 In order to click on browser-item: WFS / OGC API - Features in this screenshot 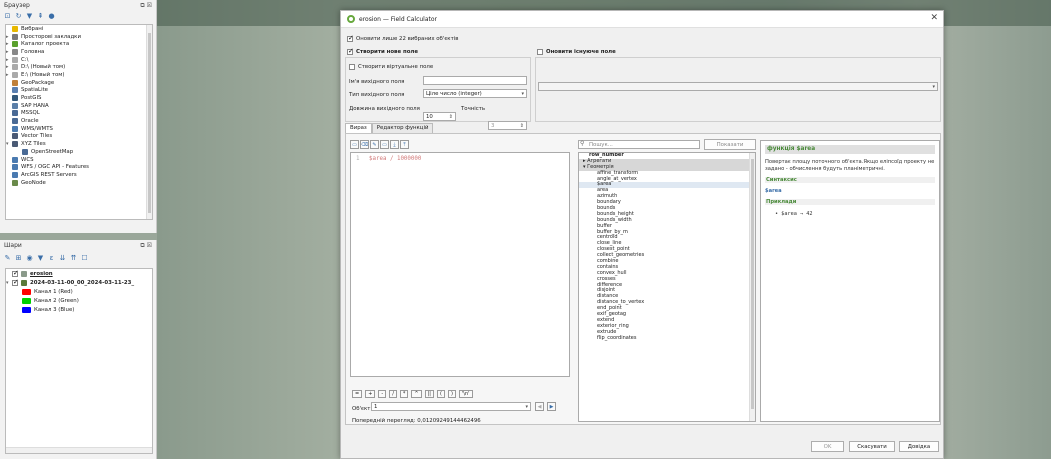, I will do `click(79, 167)`.